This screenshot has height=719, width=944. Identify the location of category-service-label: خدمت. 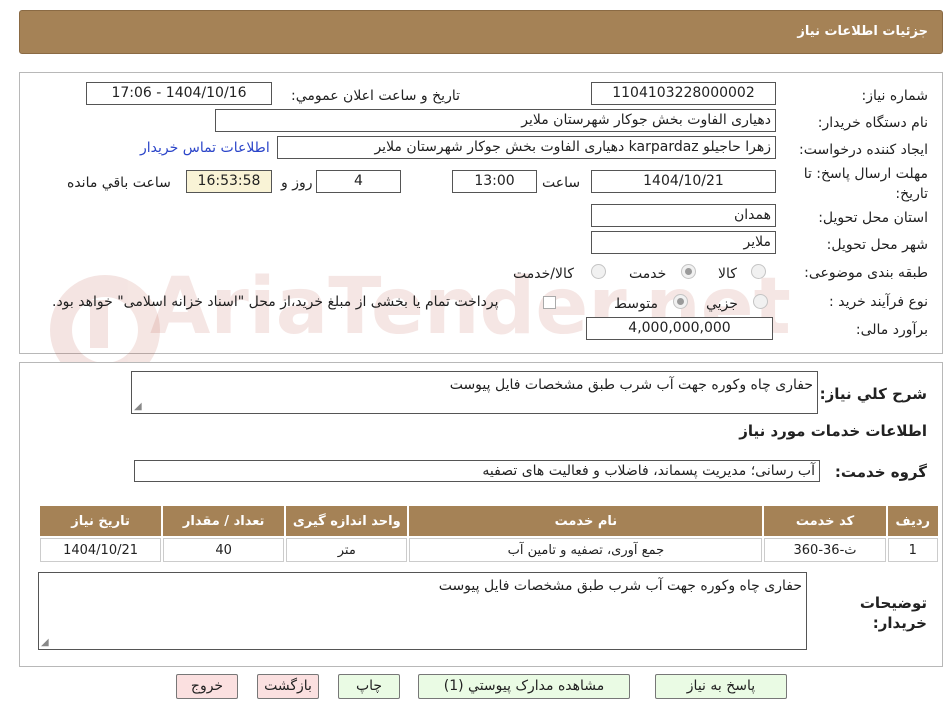
(648, 274).